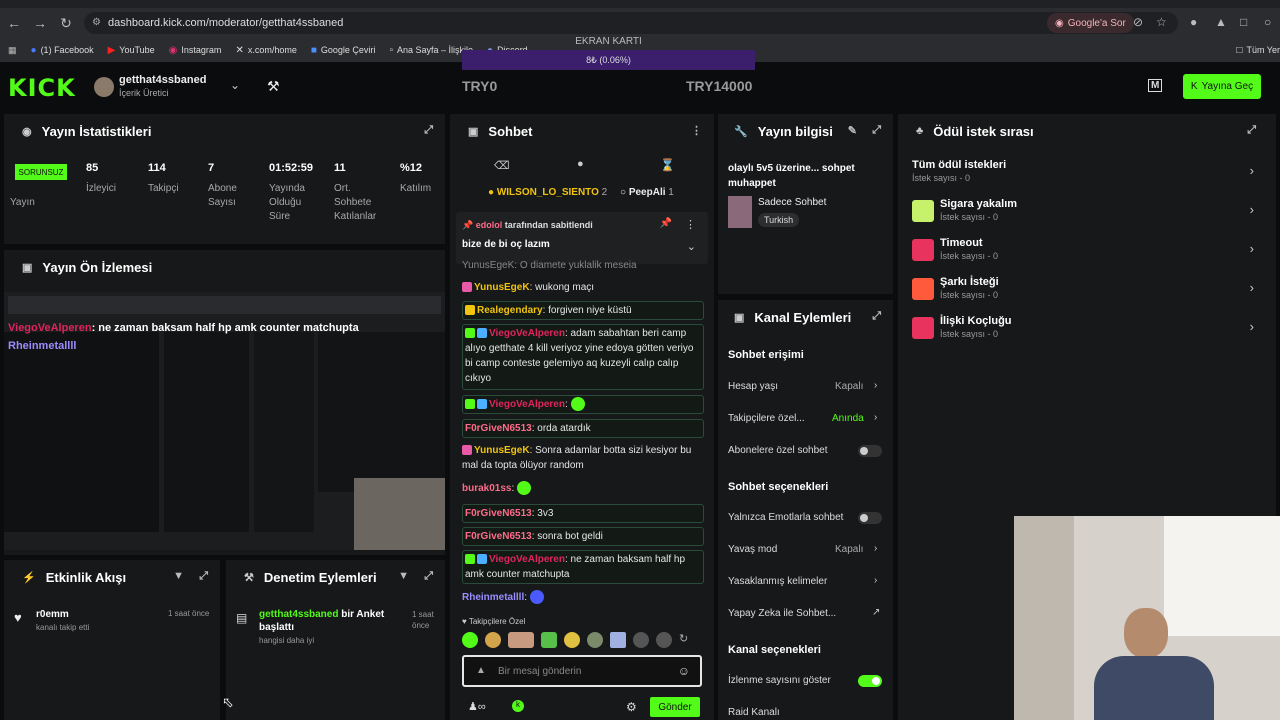 This screenshot has width=1280, height=720. Describe the element at coordinates (583, 513) in the screenshot. I see `chat-message: F0rGiveN6513: 3v3` at that location.